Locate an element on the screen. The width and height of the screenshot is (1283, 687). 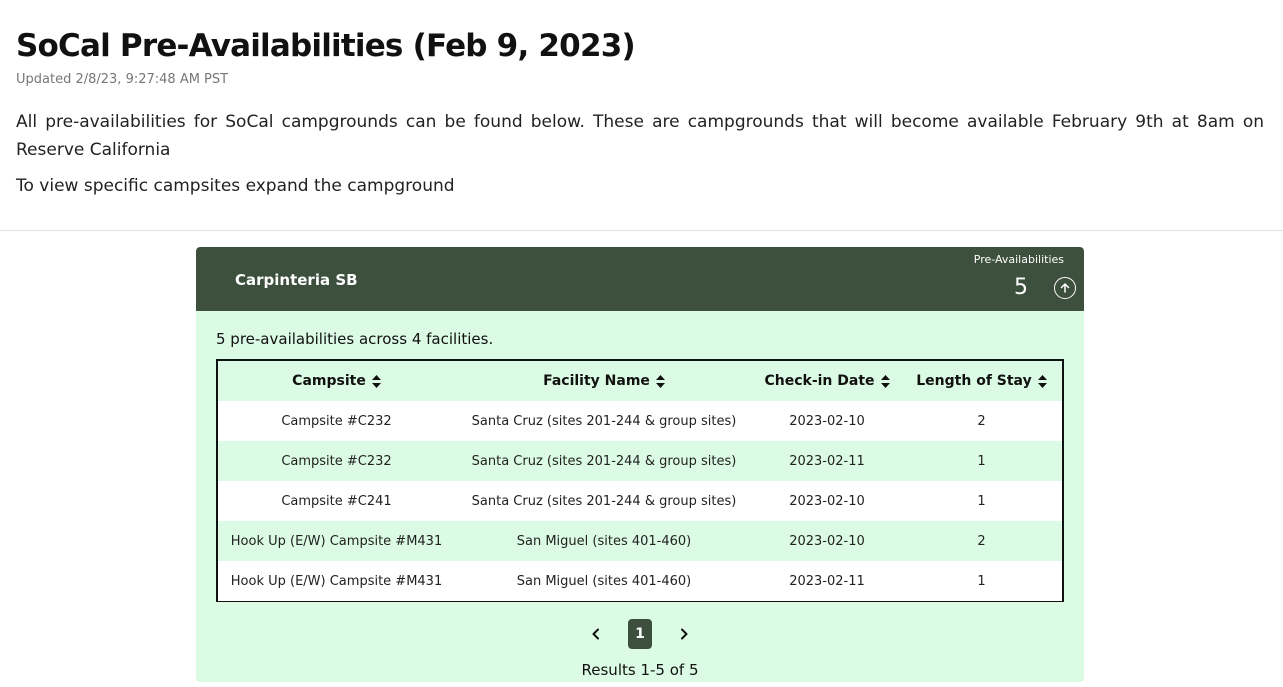
column-header-check-in-date: Check-in Date is located at coordinates (827, 381).